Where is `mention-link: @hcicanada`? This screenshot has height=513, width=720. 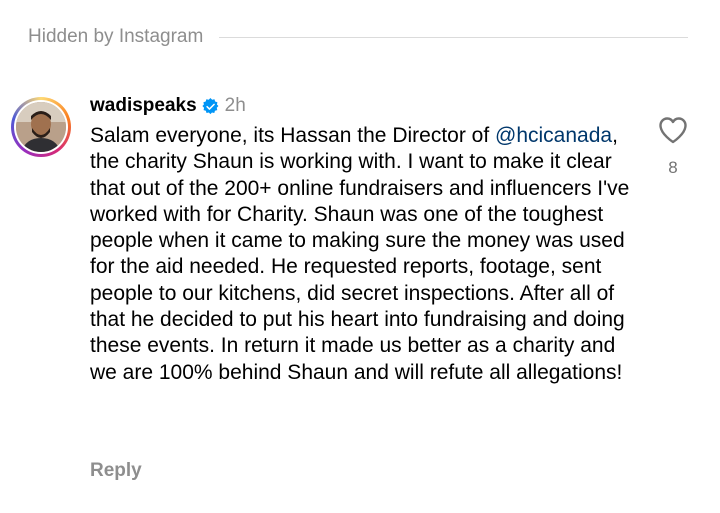 mention-link: @hcicanada is located at coordinates (553, 135).